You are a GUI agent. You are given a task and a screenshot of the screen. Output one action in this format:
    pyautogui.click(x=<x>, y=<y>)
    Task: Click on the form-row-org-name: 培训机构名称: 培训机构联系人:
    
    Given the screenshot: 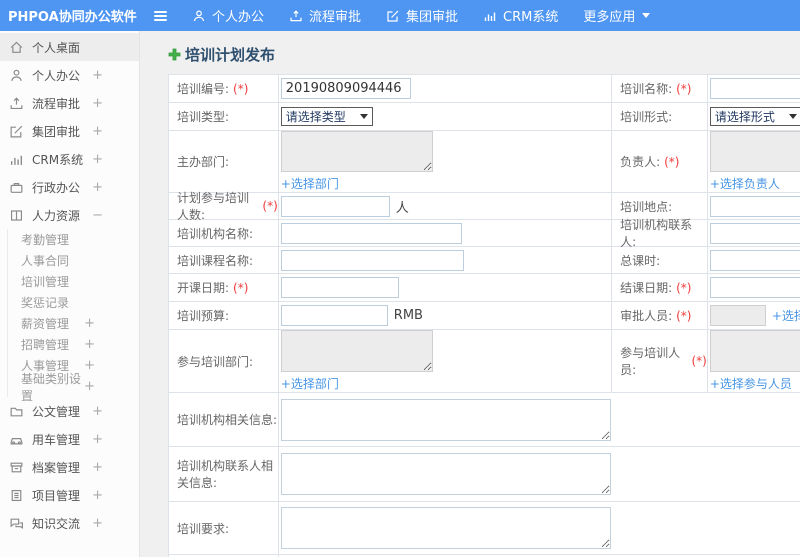 What is the action you would take?
    pyautogui.click(x=484, y=233)
    